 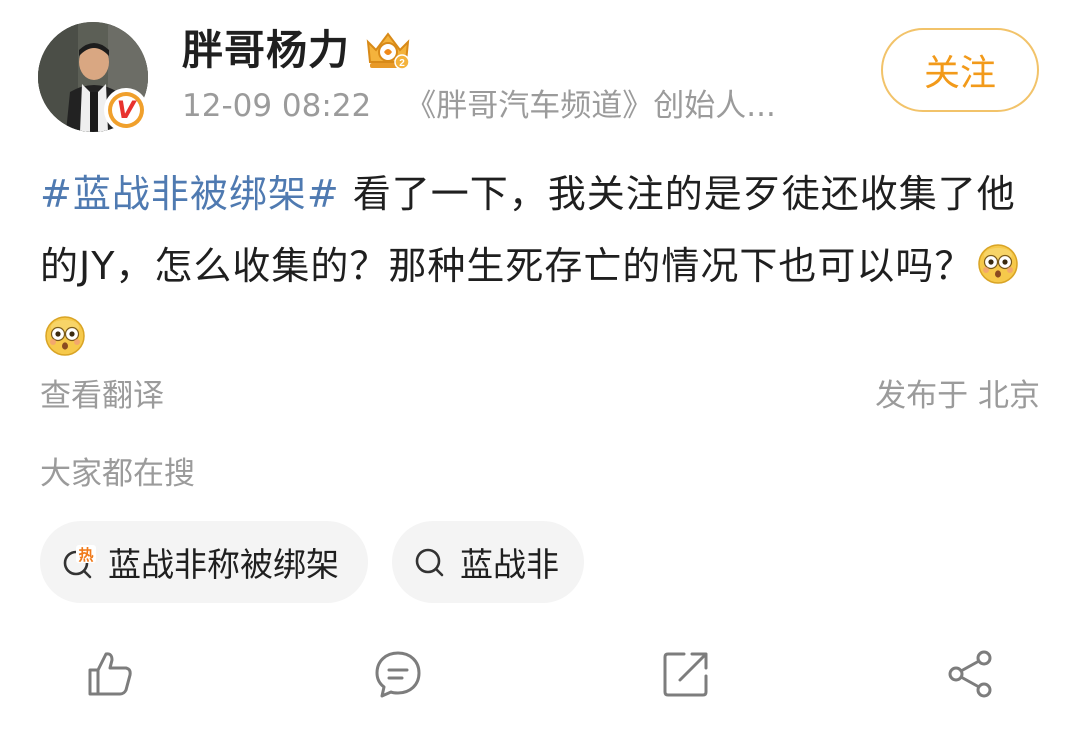 What do you see at coordinates (277, 106) in the screenshot?
I see `post-timestamp: 12-09 08:22` at bounding box center [277, 106].